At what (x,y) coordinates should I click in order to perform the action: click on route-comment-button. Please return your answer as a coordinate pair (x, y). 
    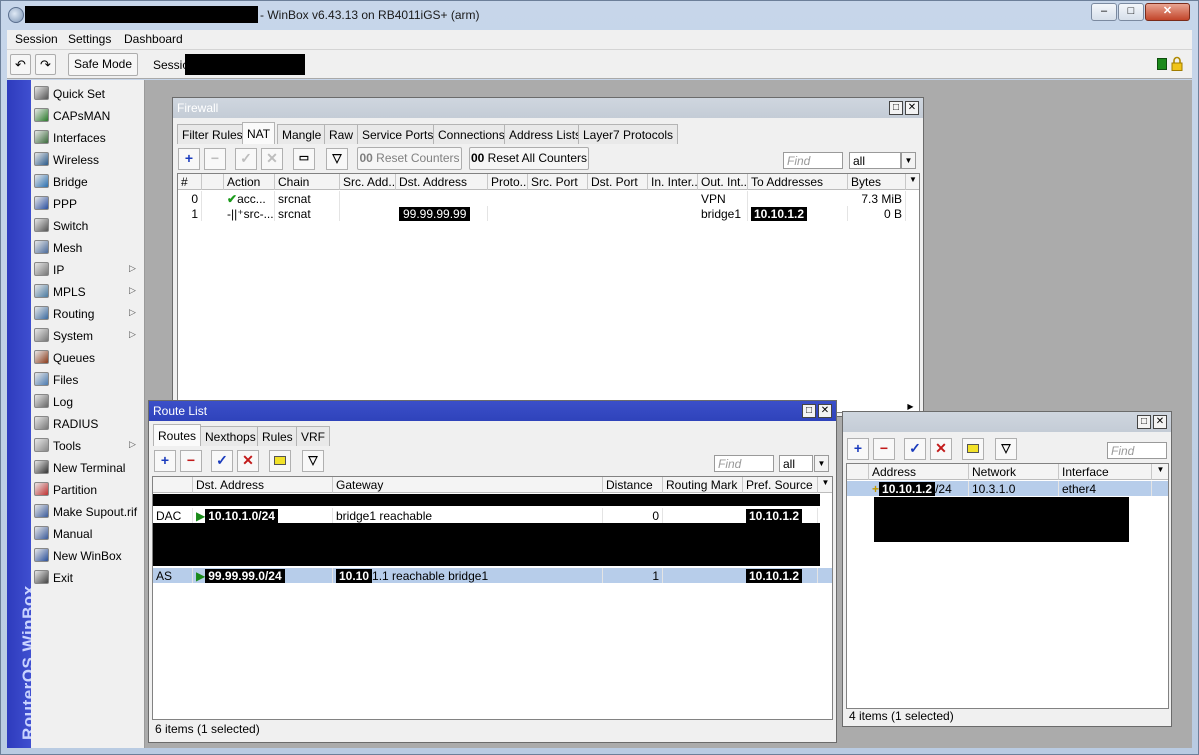
    Looking at the image, I should click on (280, 461).